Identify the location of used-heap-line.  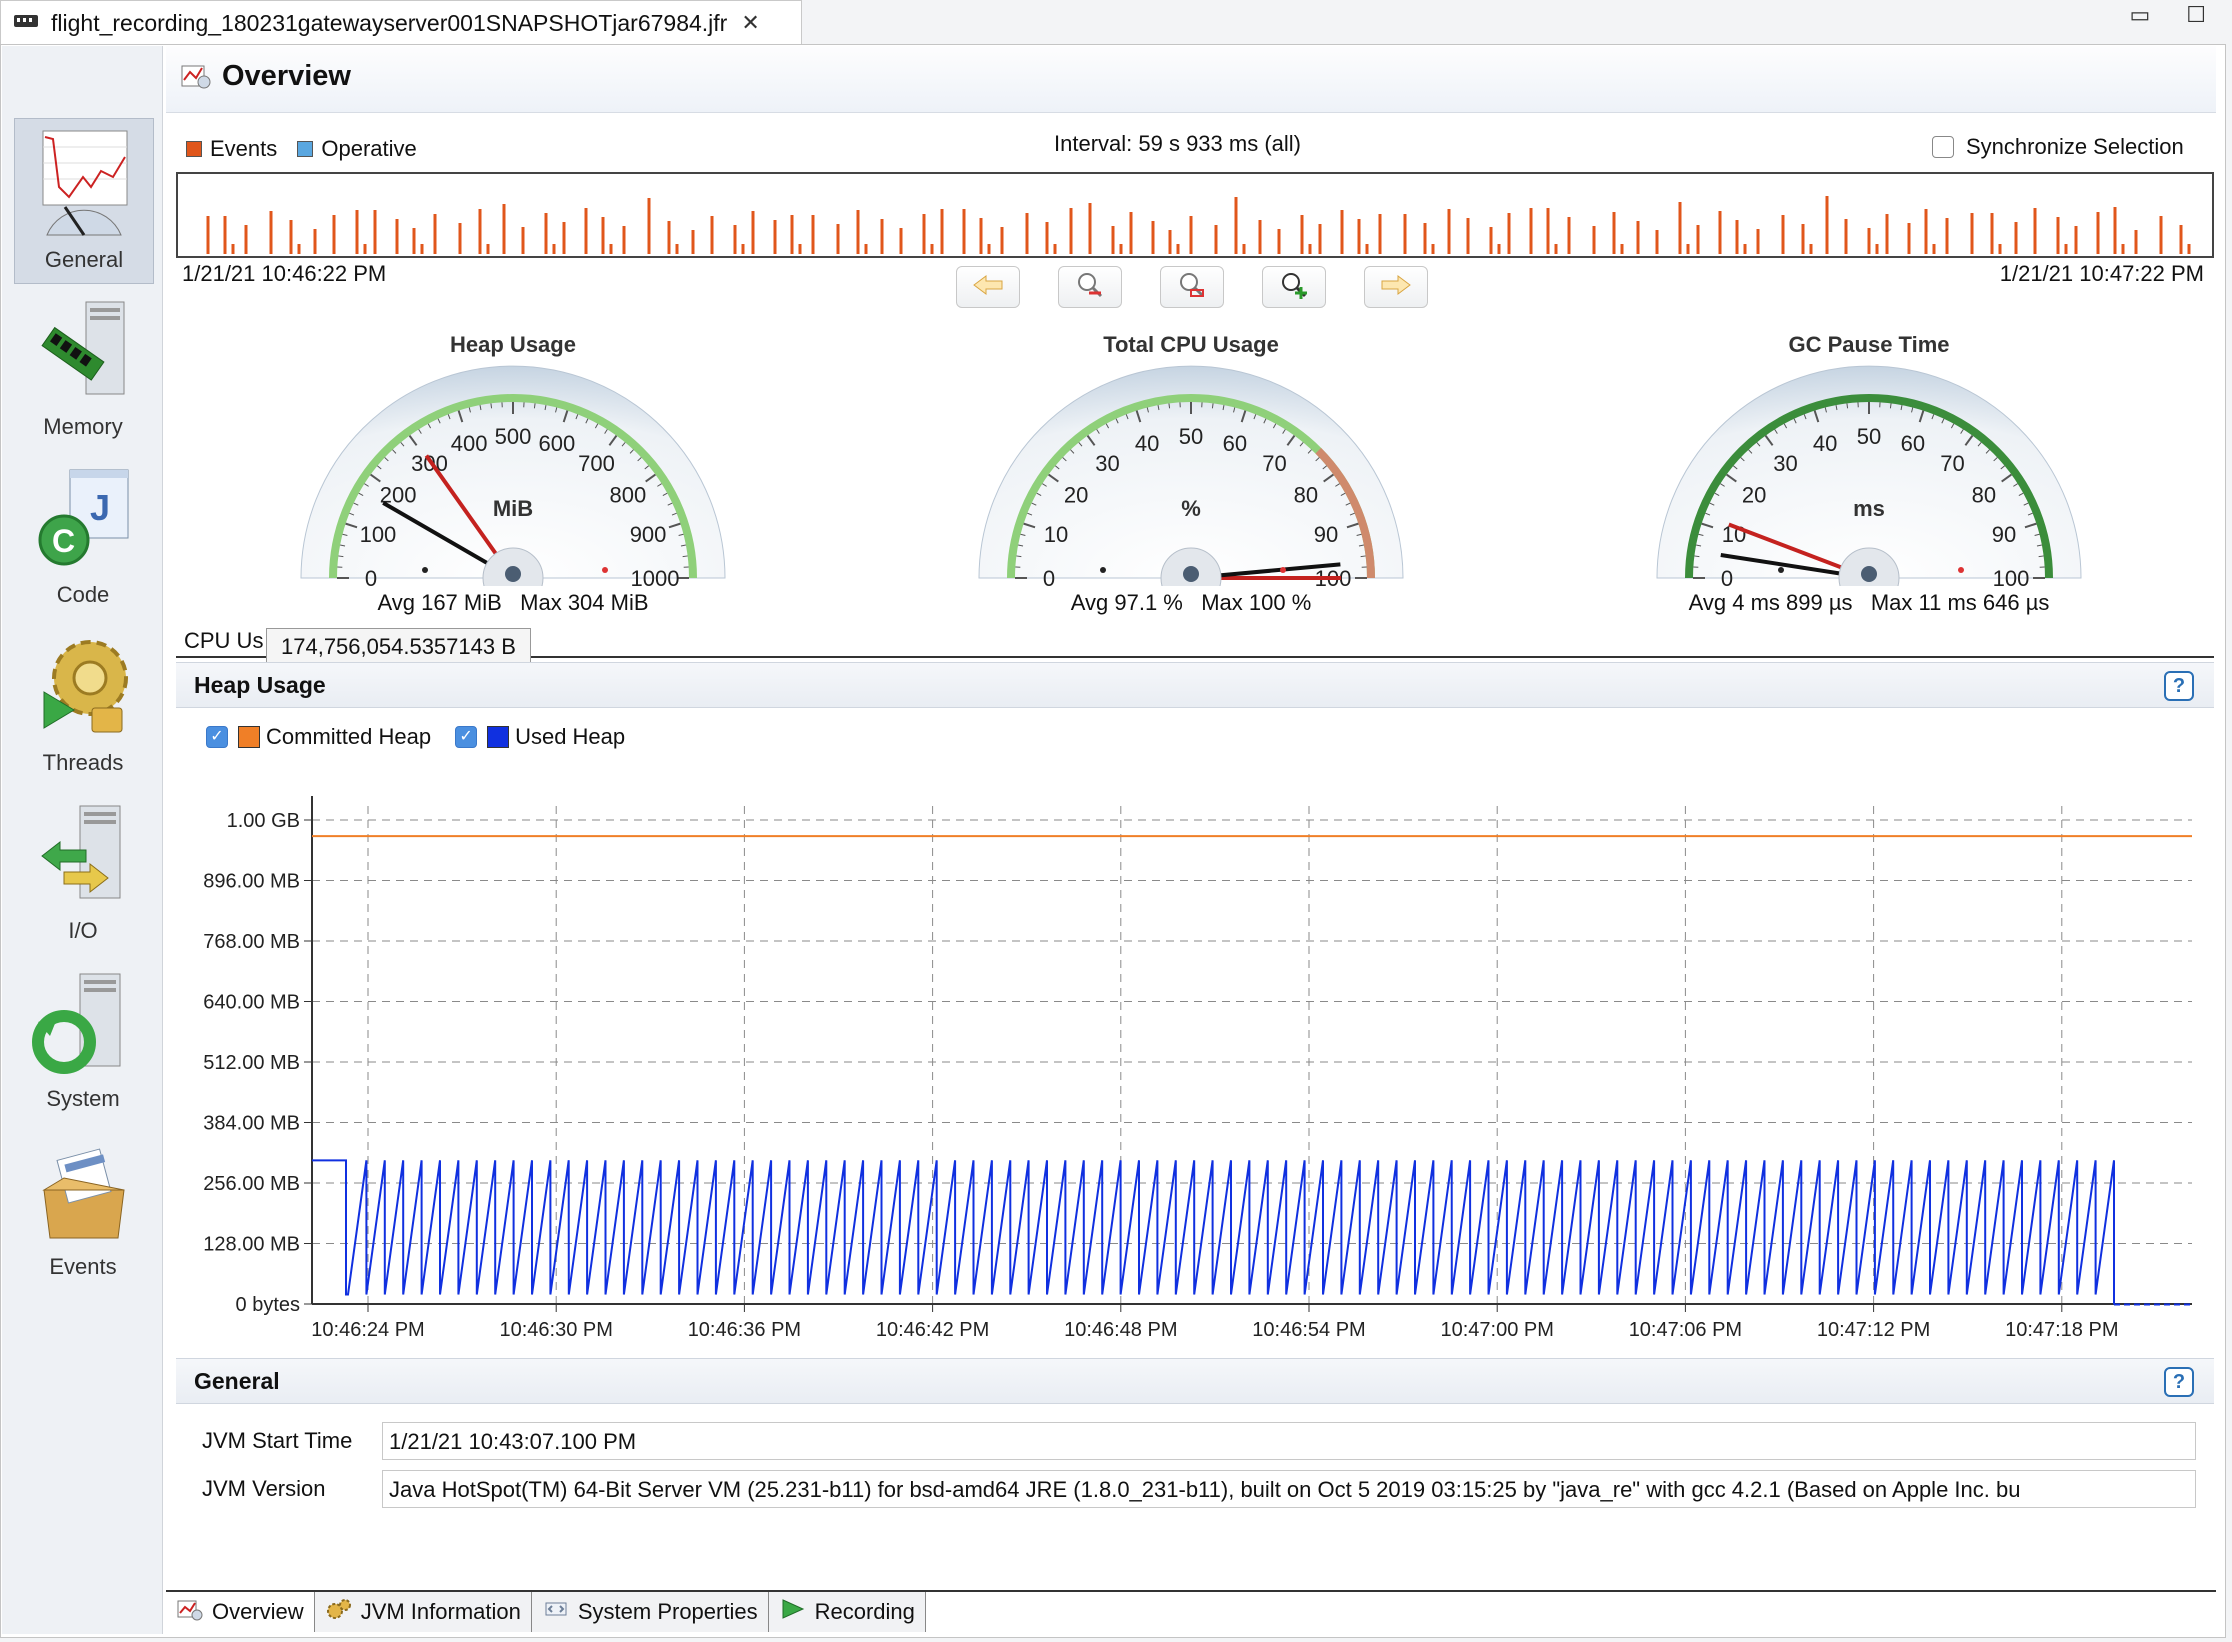
(1213, 1232).